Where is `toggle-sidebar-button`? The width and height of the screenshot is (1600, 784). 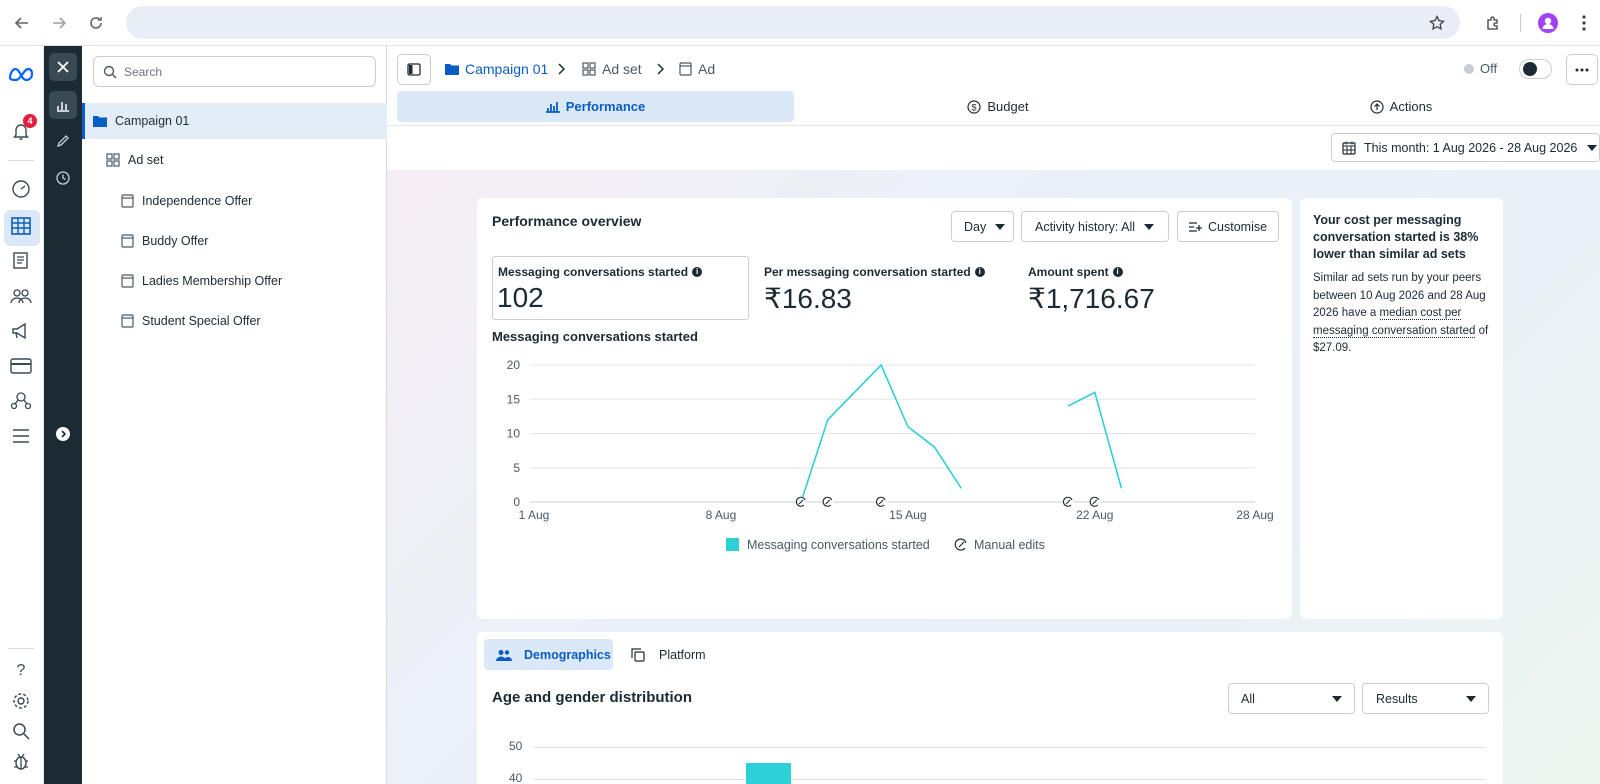 toggle-sidebar-button is located at coordinates (414, 69).